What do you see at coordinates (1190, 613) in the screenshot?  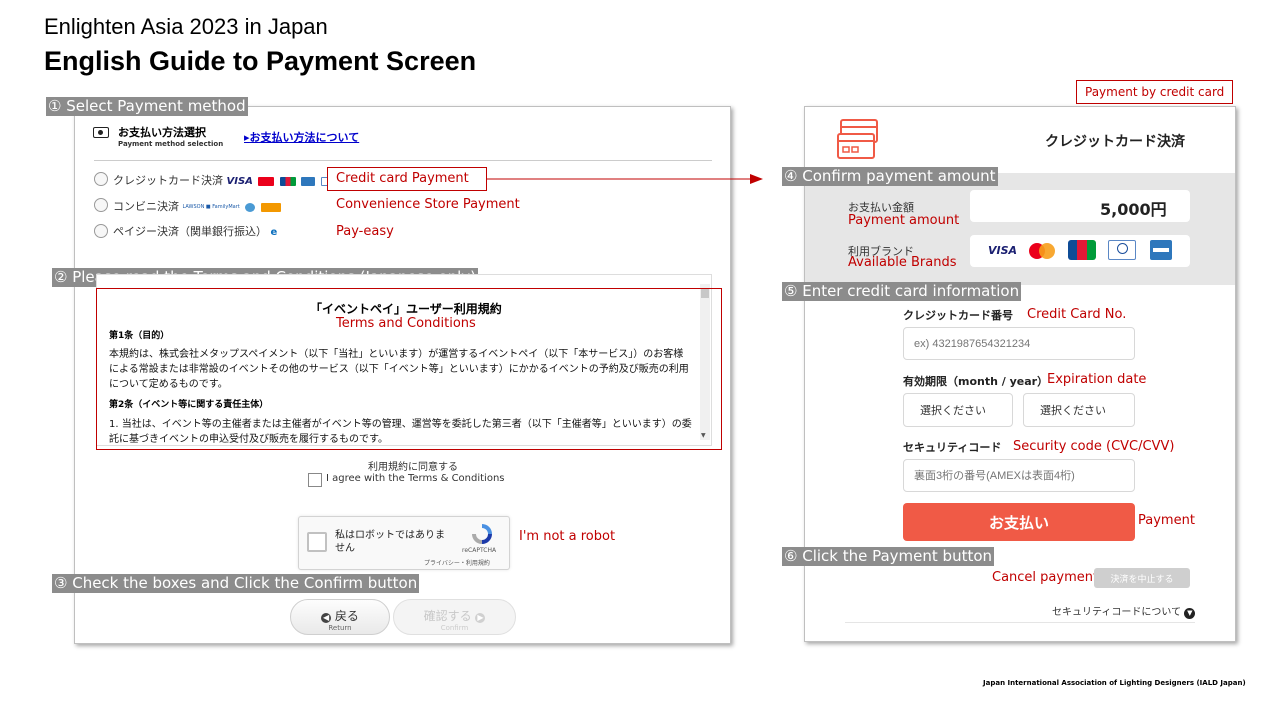 I see `chevron-down-icon: ▼` at bounding box center [1190, 613].